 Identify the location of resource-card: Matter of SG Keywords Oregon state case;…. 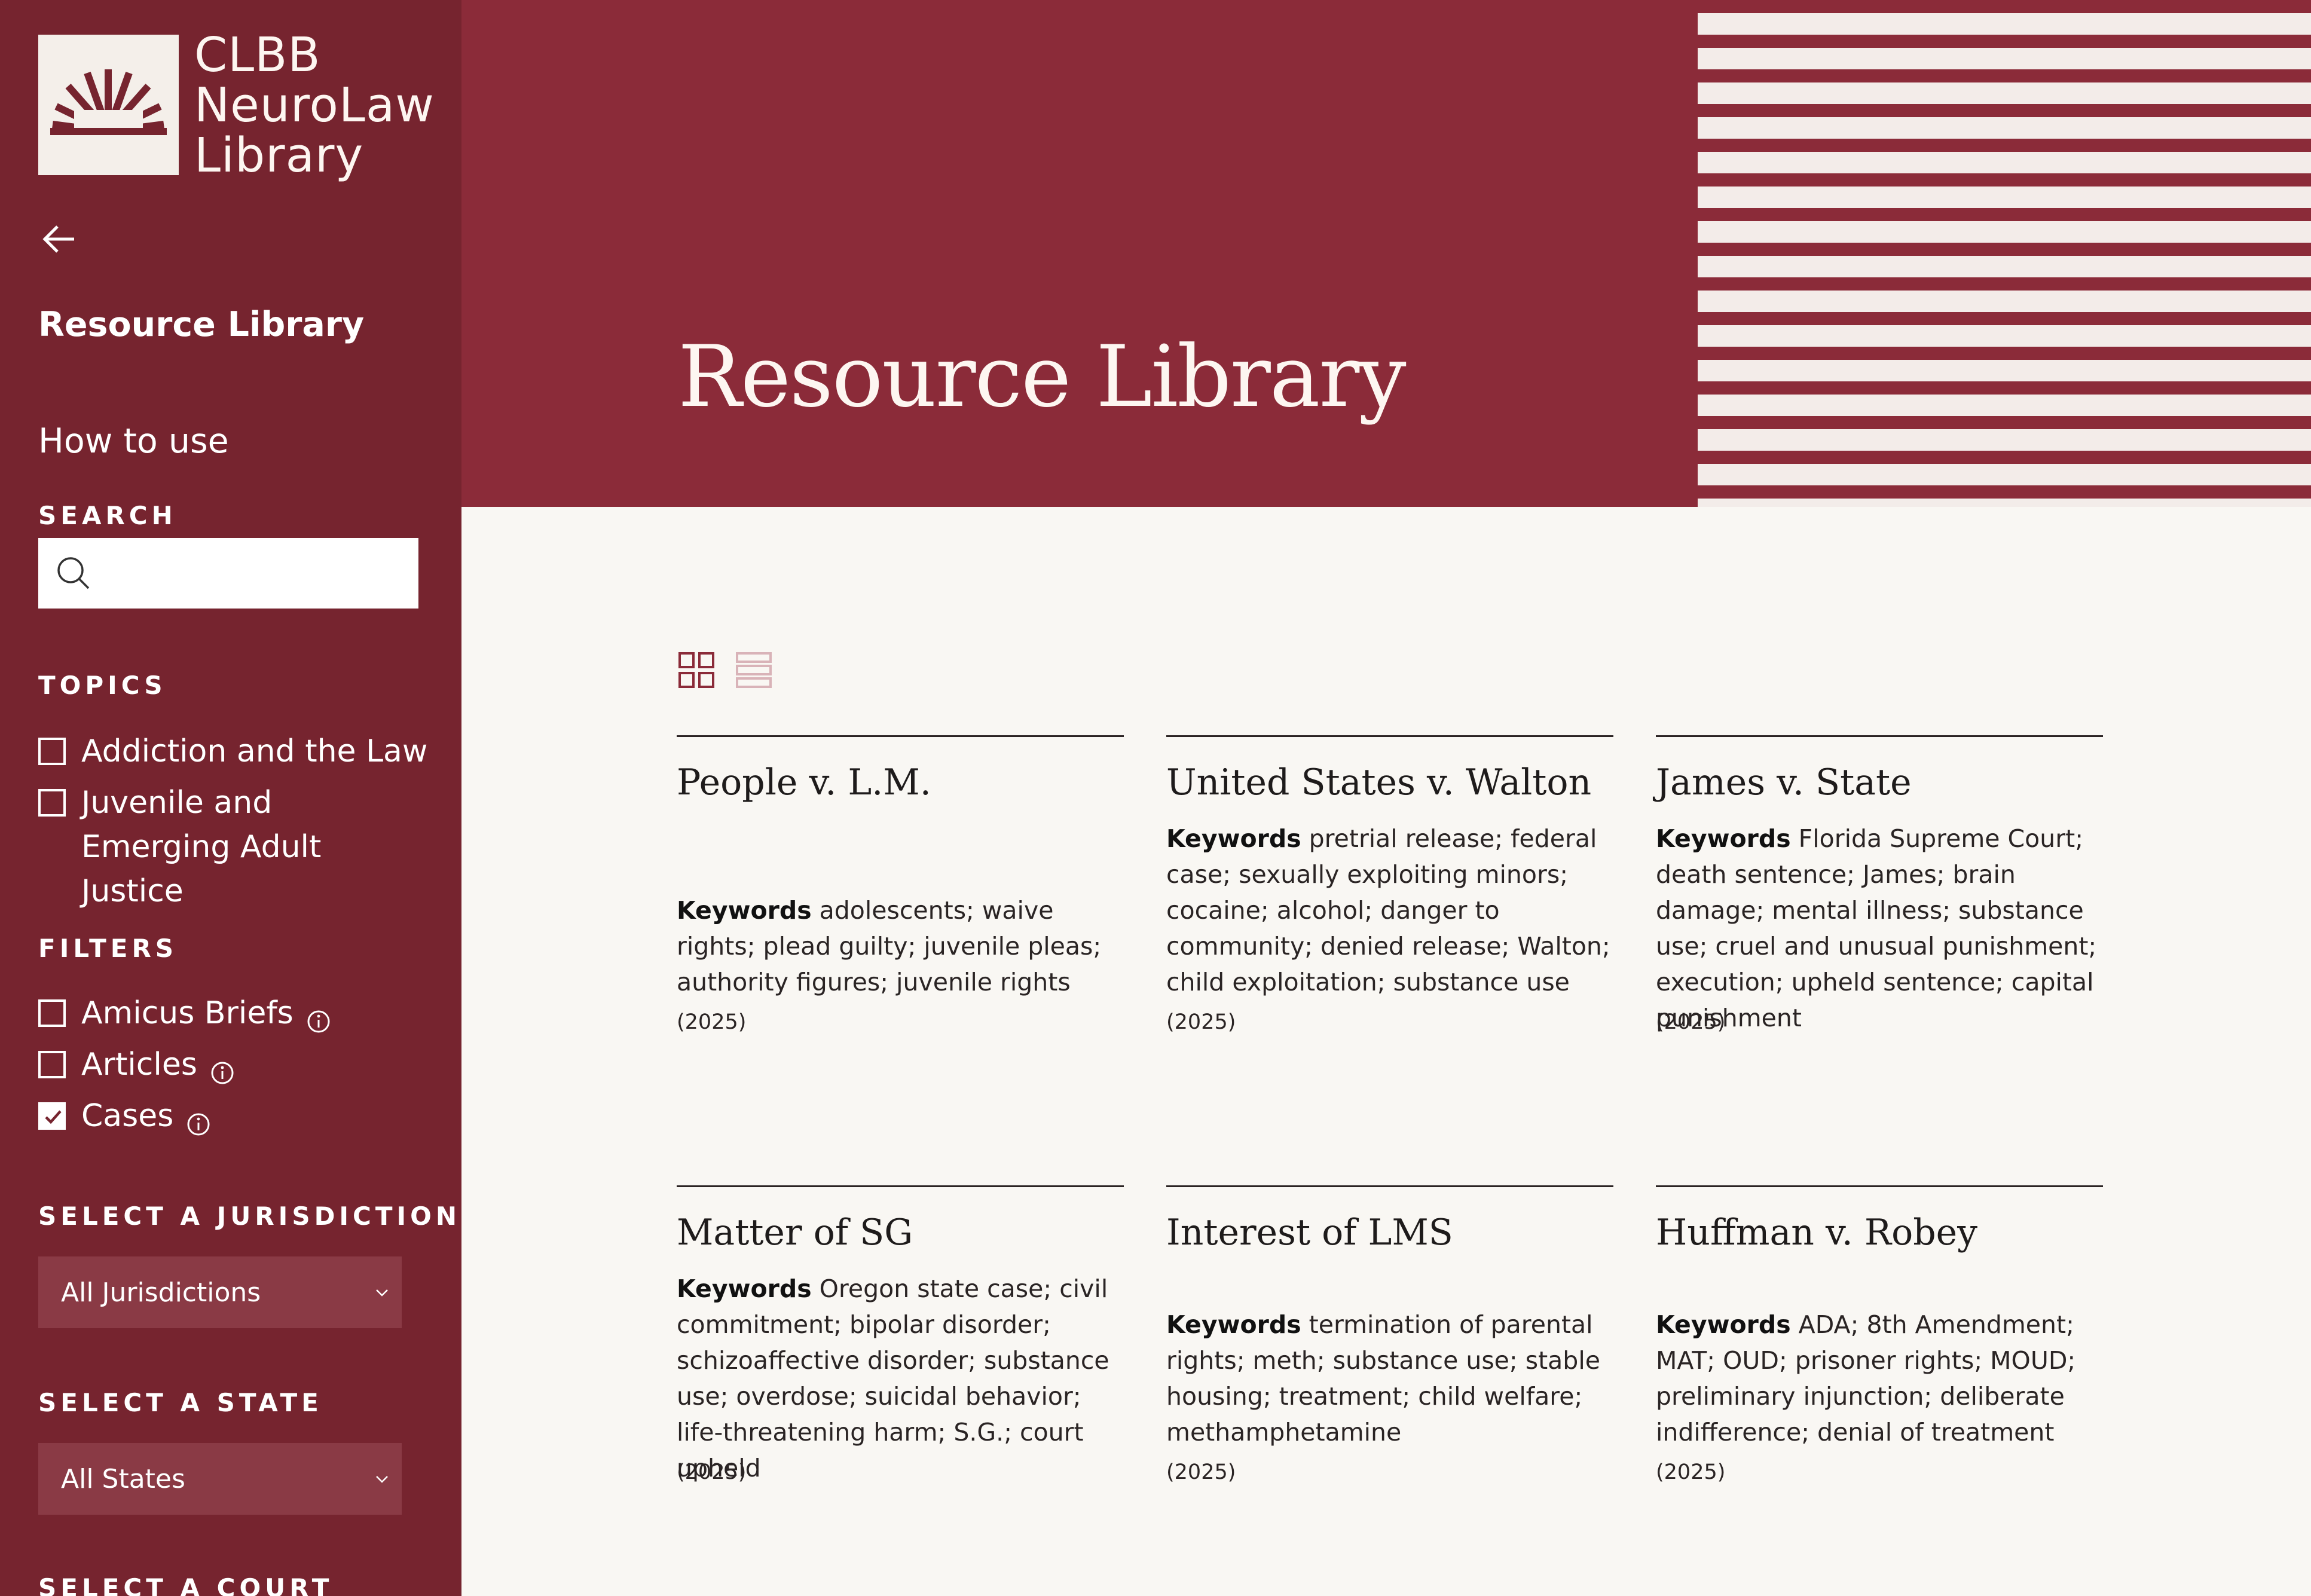
(900, 1334).